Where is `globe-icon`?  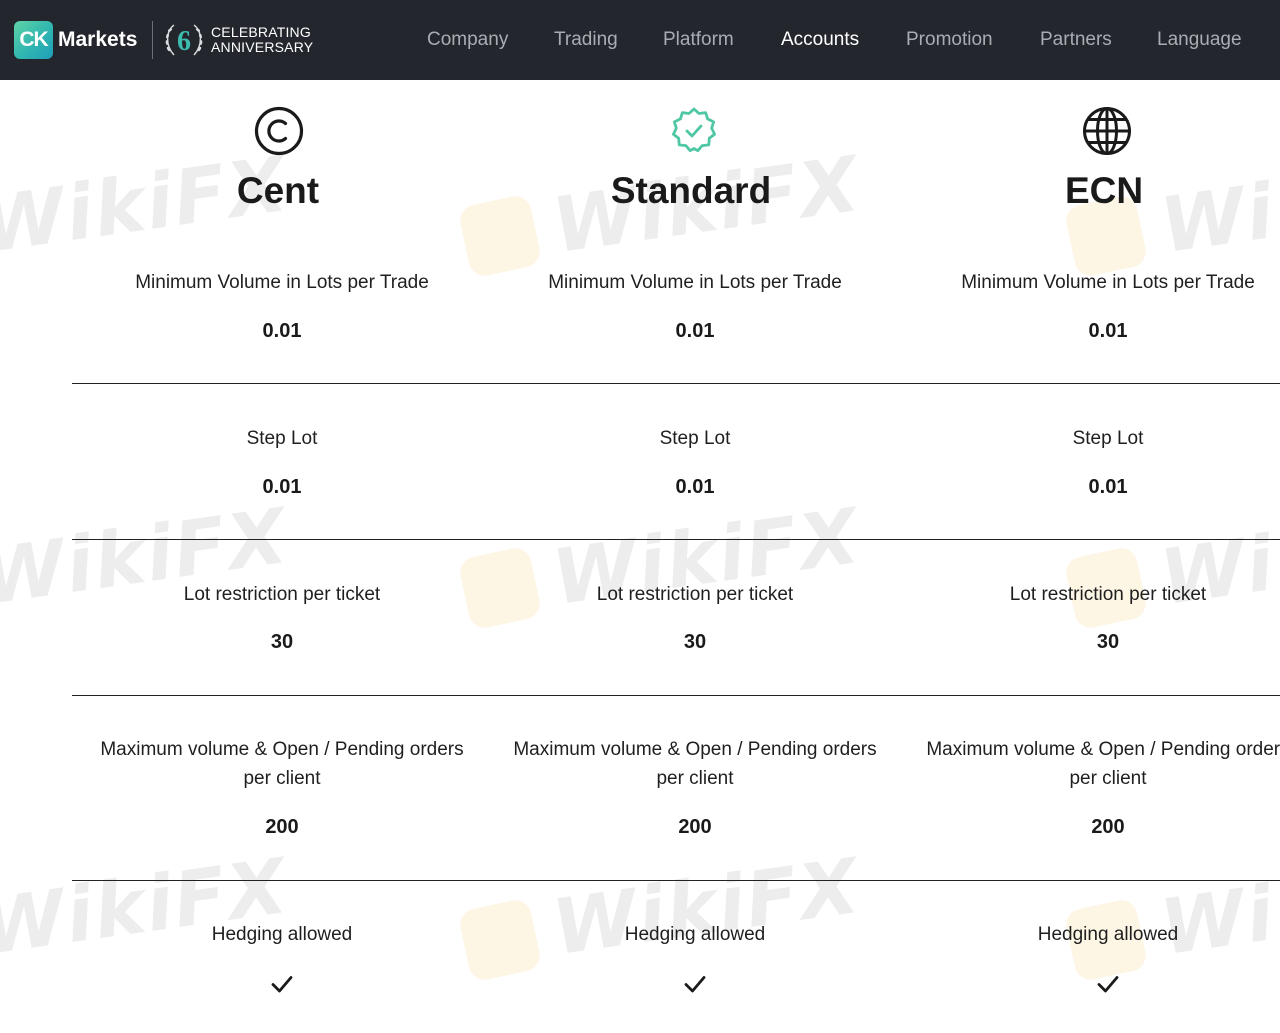
globe-icon is located at coordinates (1107, 131).